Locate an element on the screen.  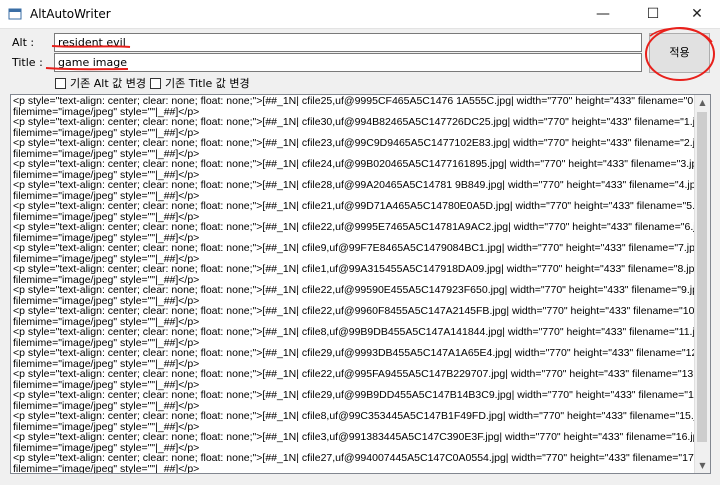
alt-input is located at coordinates (348, 42).